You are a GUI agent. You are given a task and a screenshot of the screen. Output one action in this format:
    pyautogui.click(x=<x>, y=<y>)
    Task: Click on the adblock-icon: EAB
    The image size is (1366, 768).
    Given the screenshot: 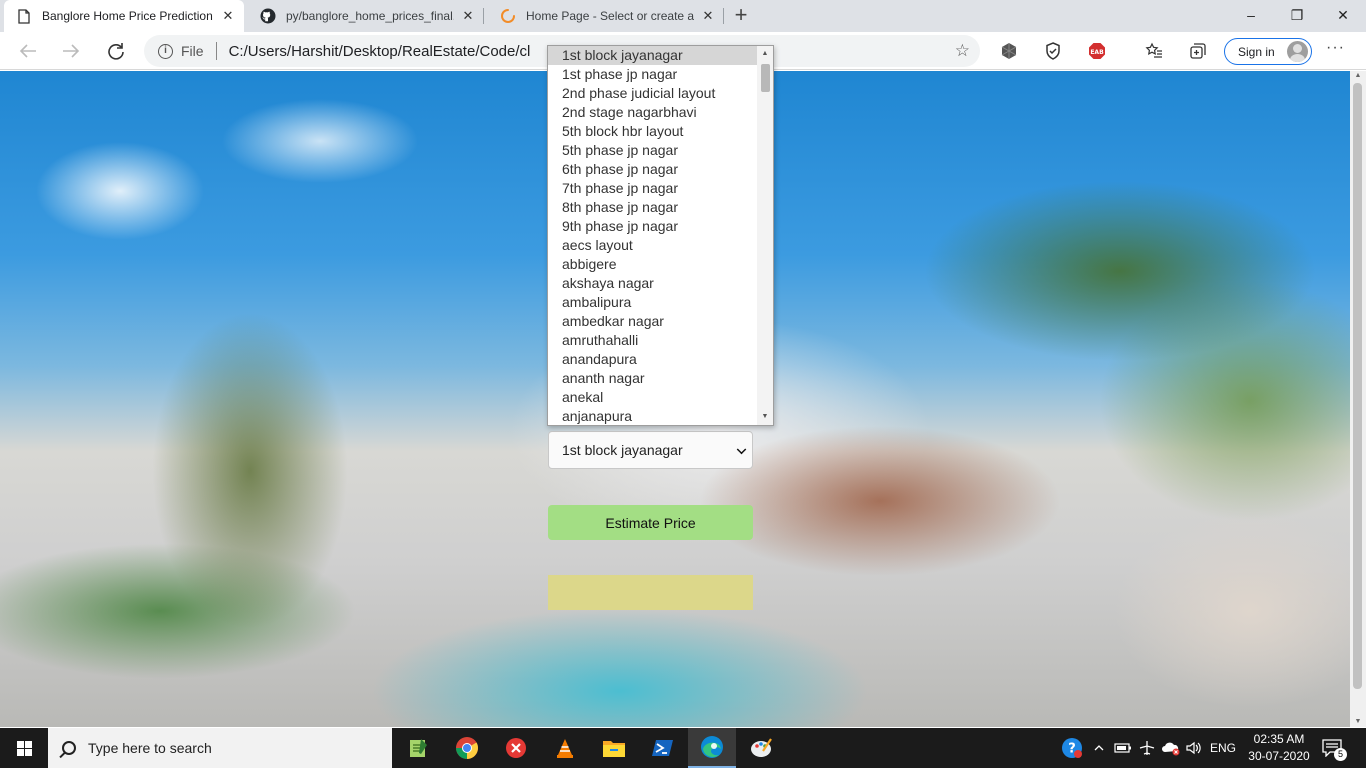 What is the action you would take?
    pyautogui.click(x=1097, y=51)
    